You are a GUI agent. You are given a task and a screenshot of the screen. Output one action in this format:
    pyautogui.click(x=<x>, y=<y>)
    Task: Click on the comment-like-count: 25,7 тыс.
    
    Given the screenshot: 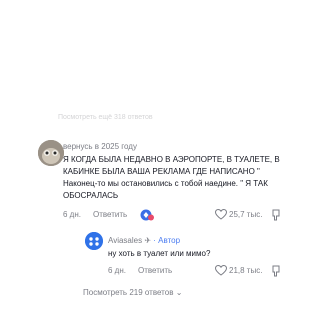 What is the action you would take?
    pyautogui.click(x=246, y=214)
    